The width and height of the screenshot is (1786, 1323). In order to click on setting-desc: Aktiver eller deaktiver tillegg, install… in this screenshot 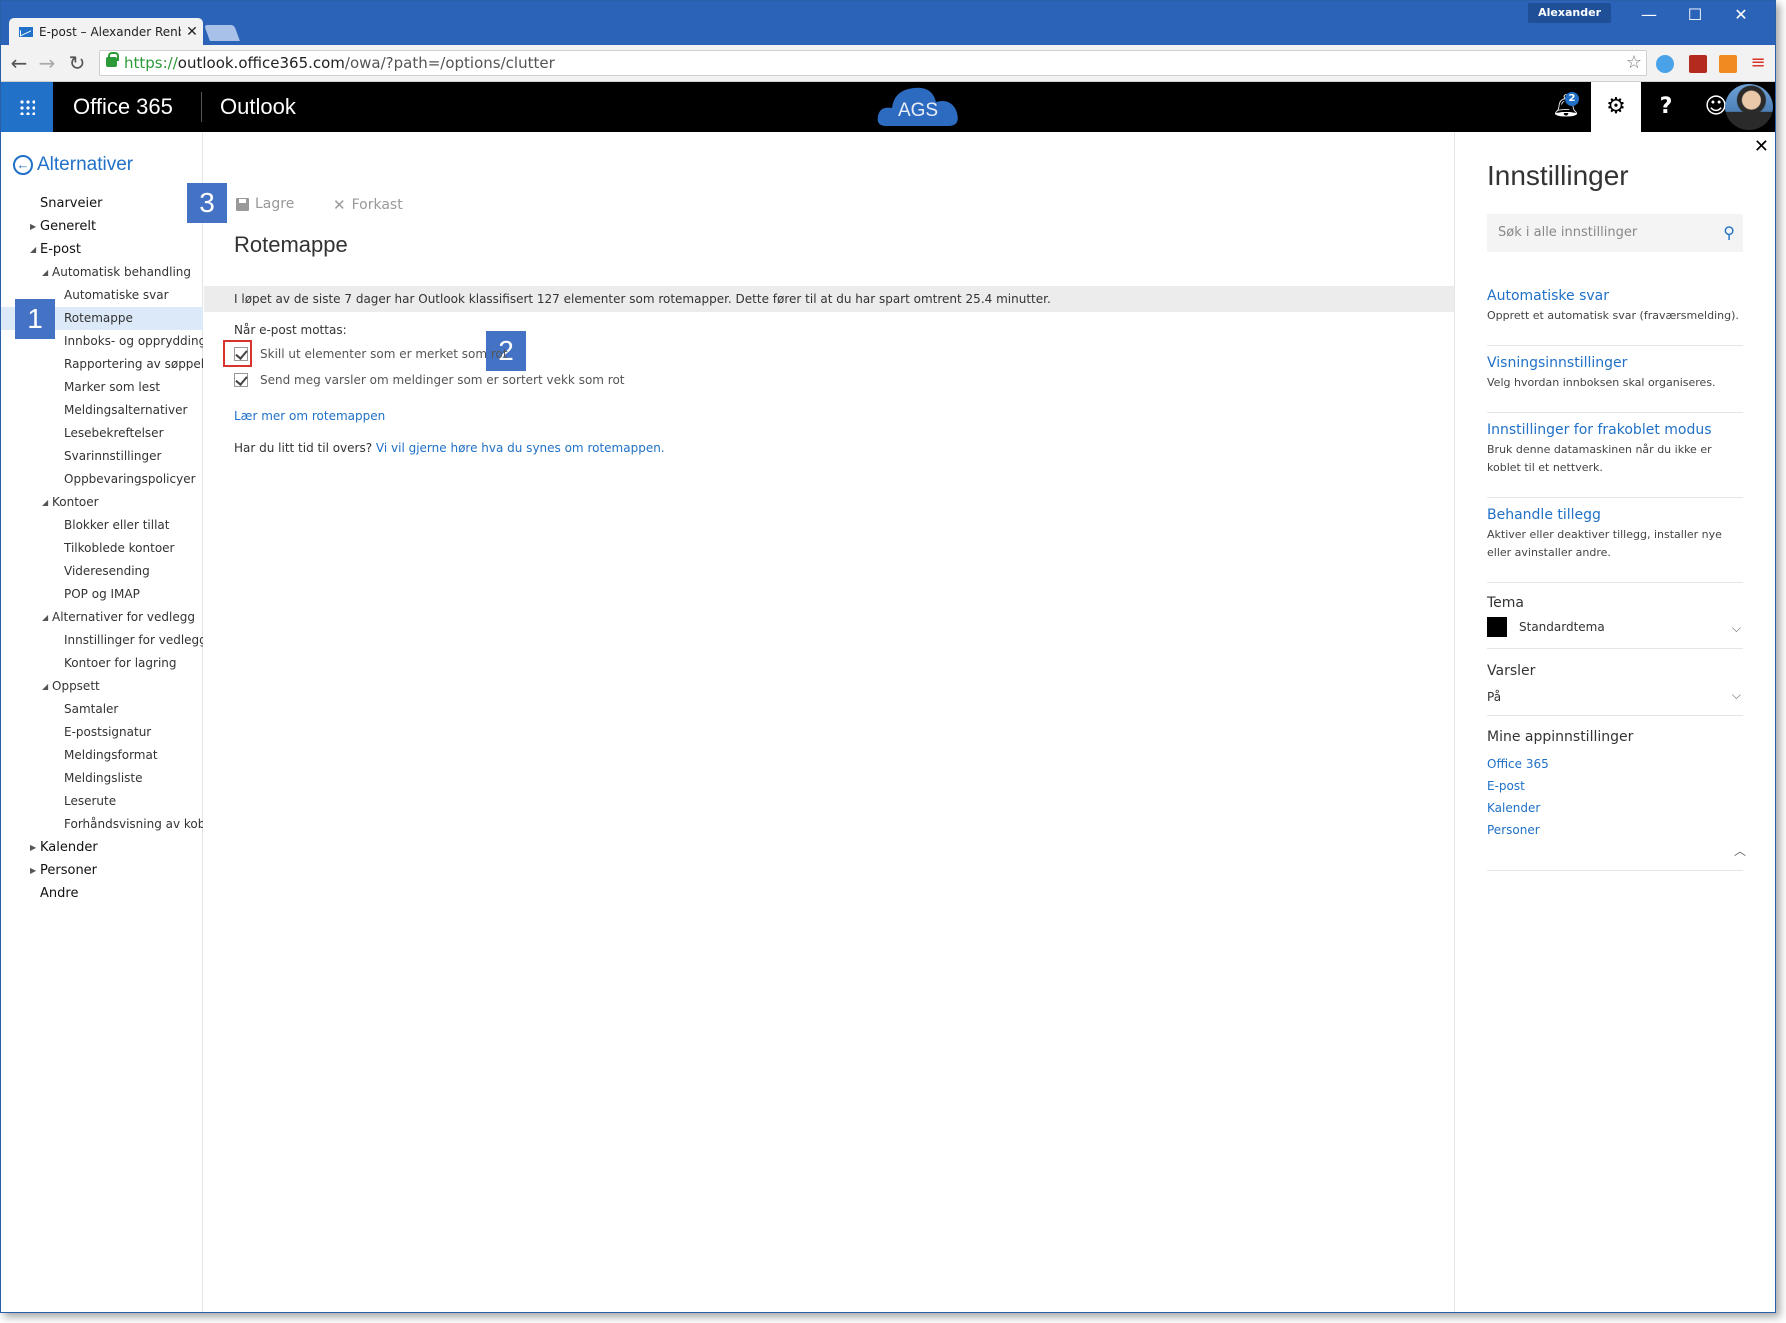, I will do `click(1604, 543)`.